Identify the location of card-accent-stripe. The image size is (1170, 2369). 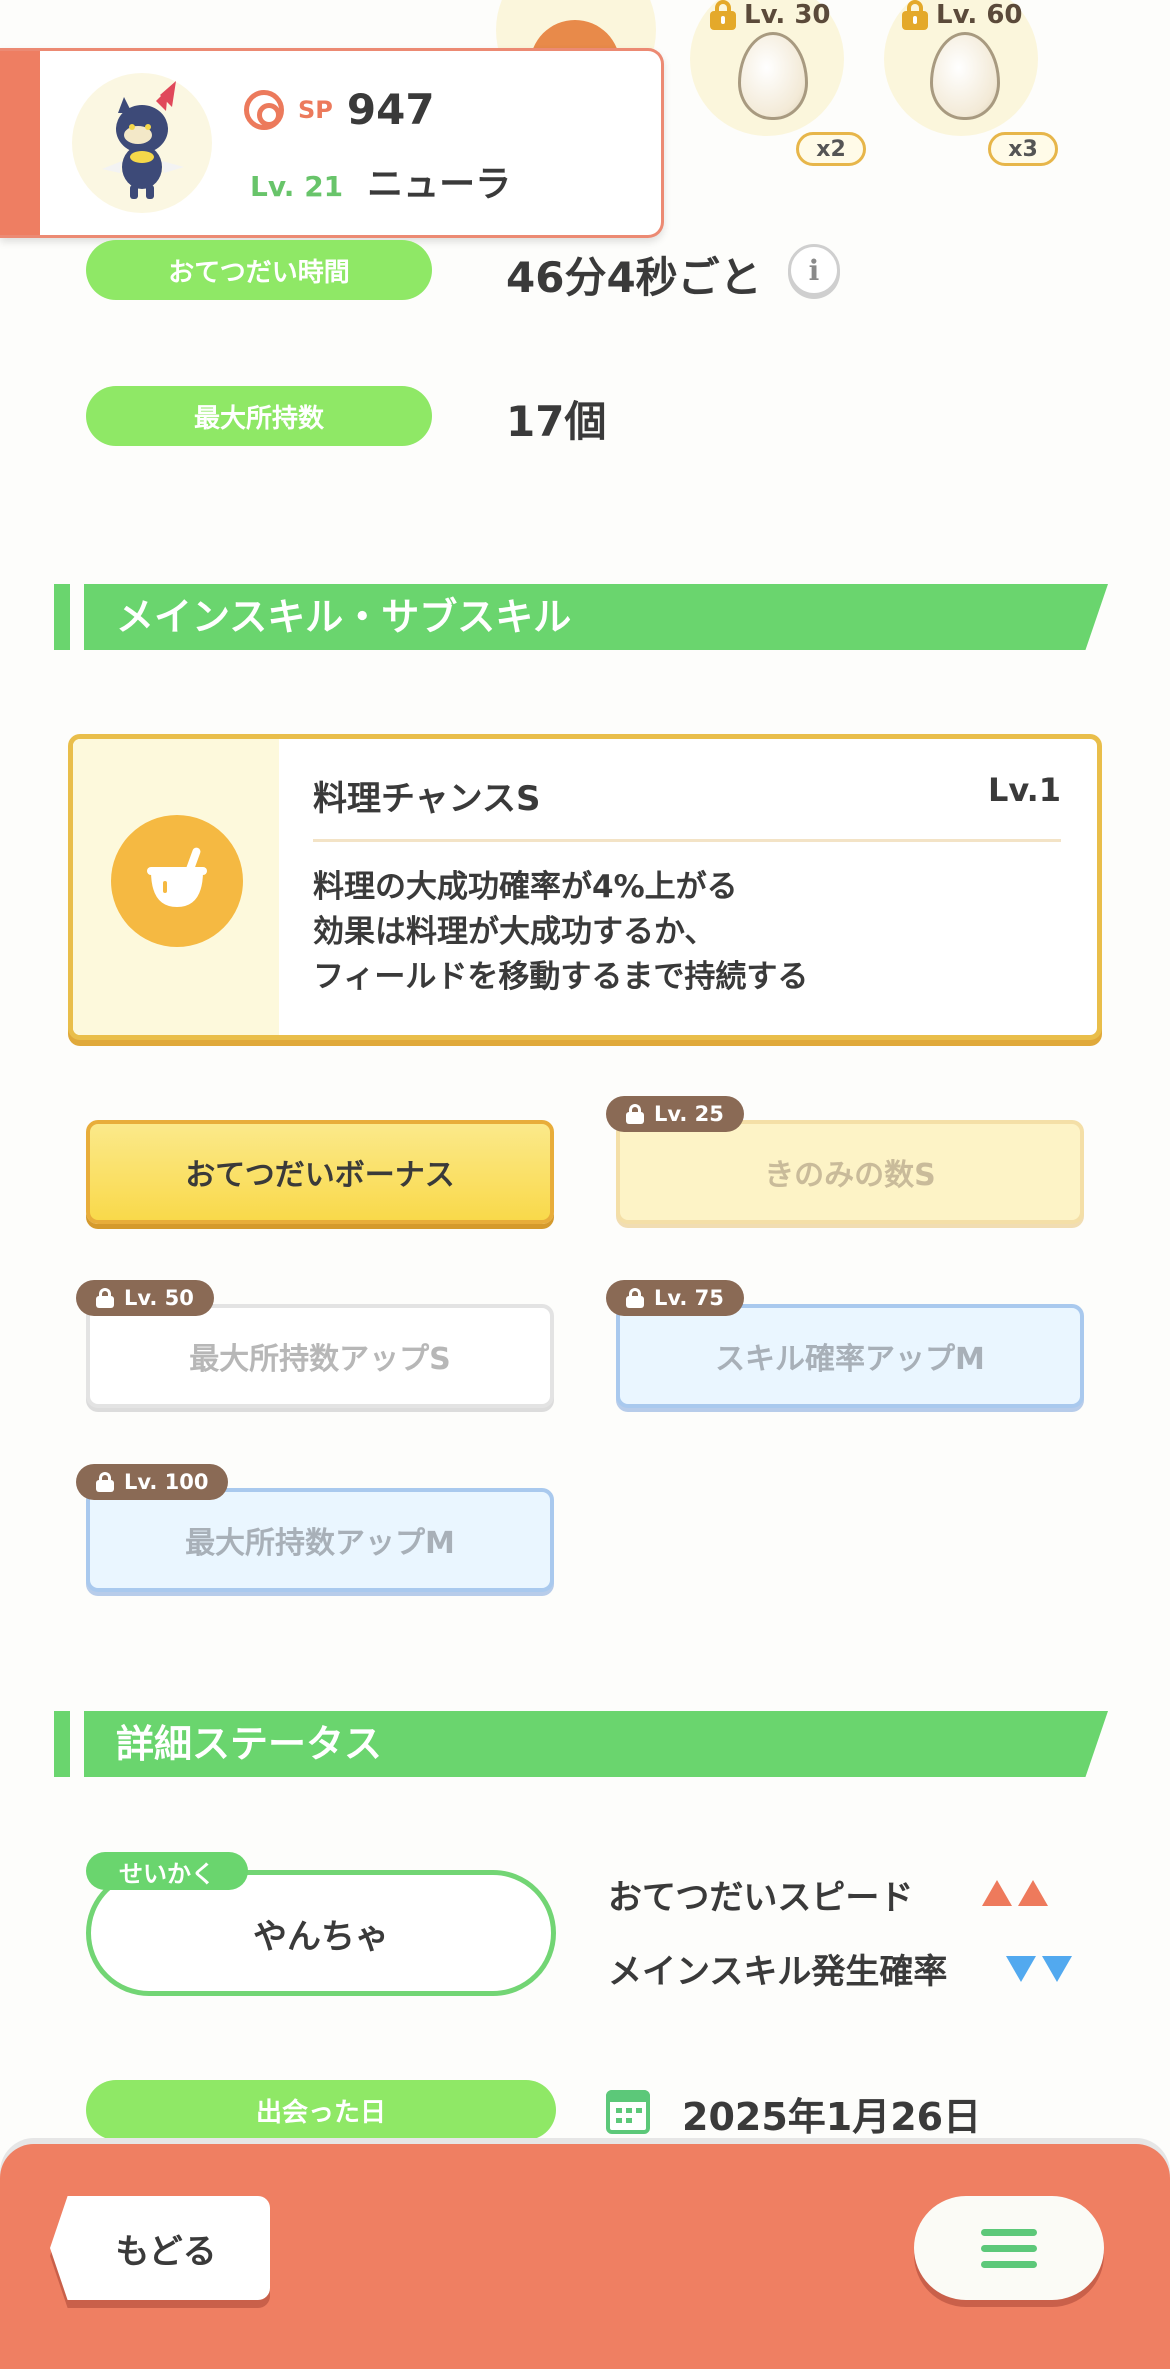
(20, 143).